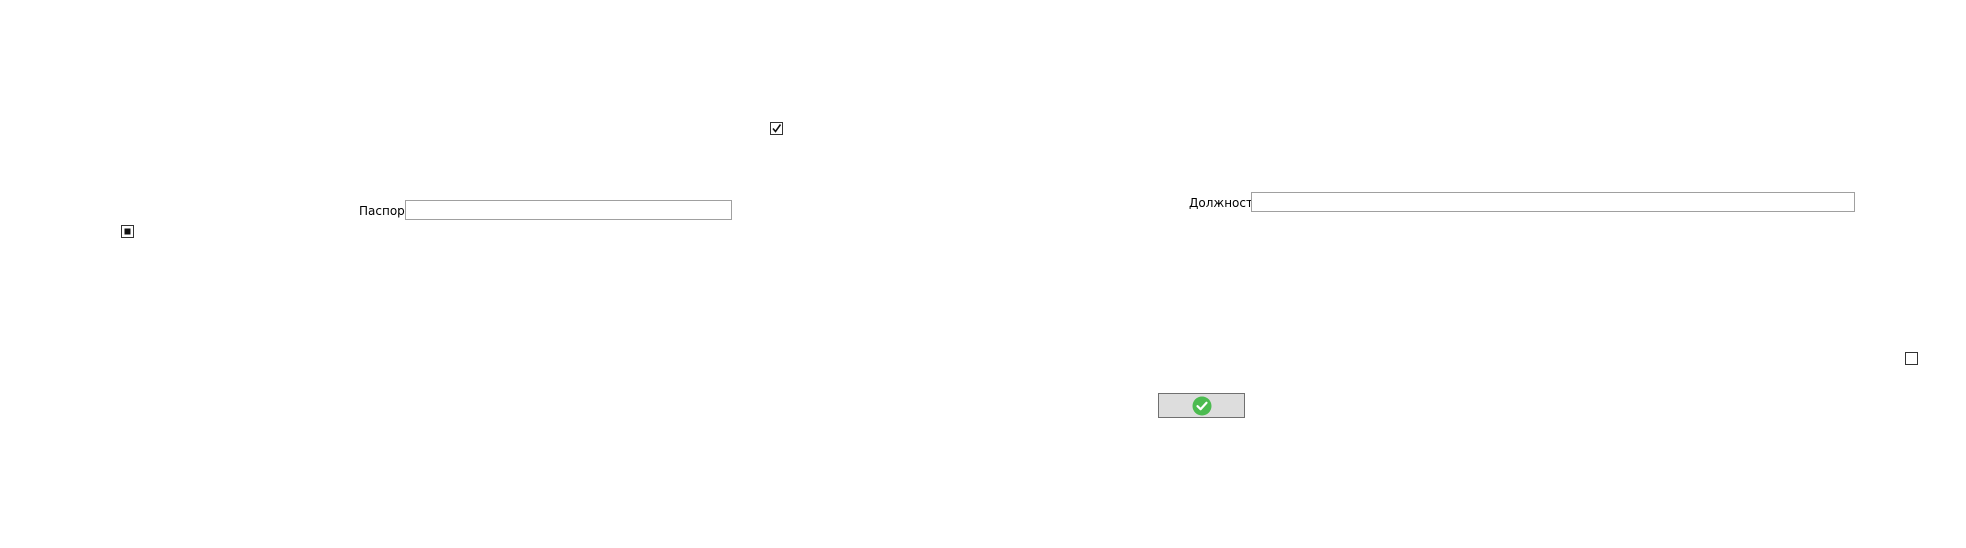  I want to click on passport-input, so click(568, 210).